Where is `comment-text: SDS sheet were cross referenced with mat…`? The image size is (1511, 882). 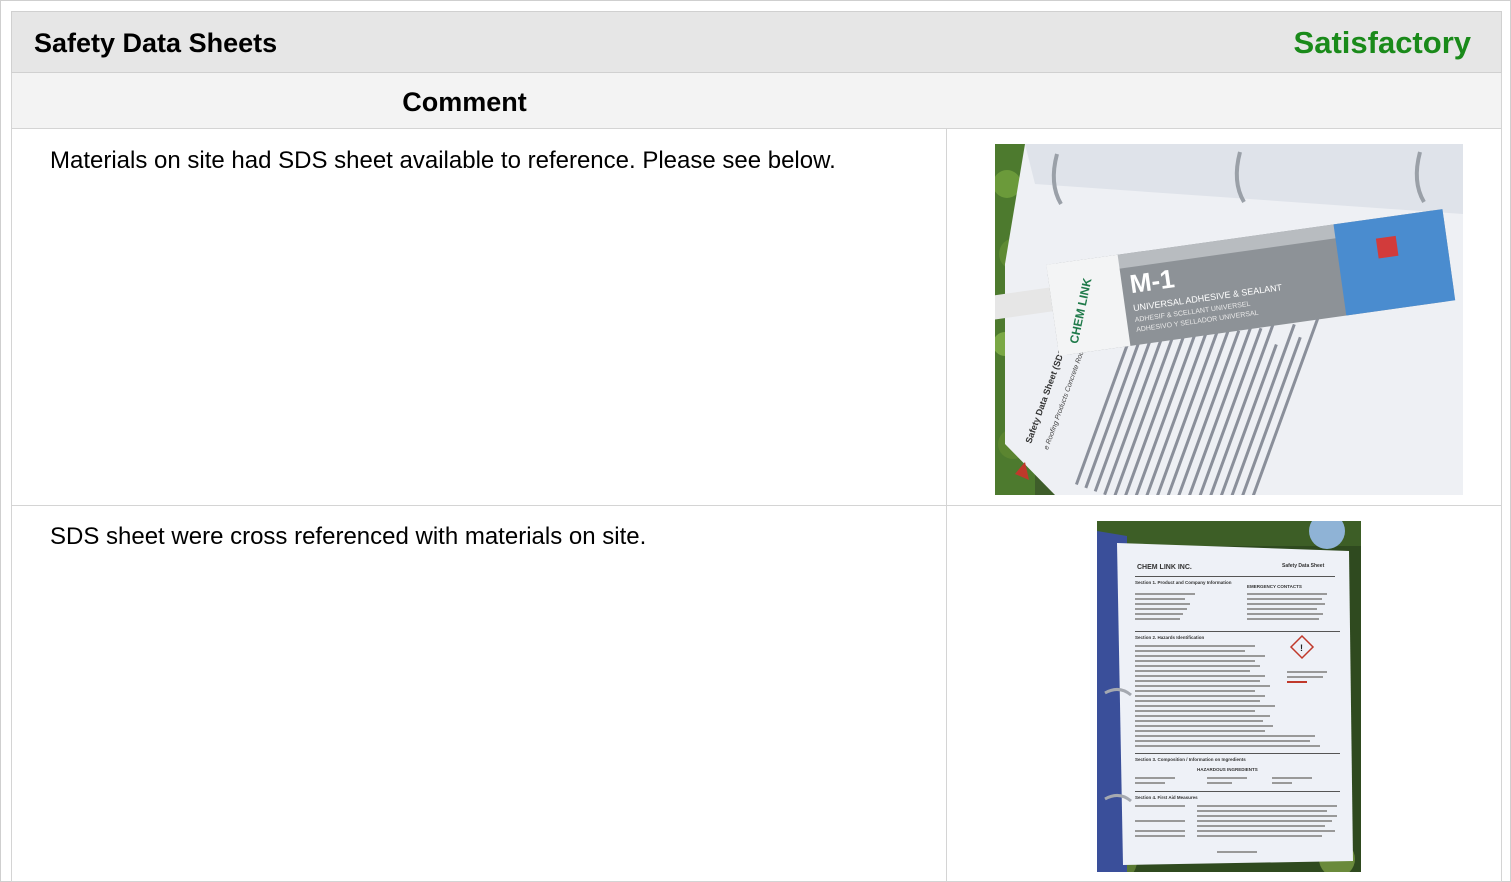
comment-text: SDS sheet were cross referenced with mat… is located at coordinates (348, 536).